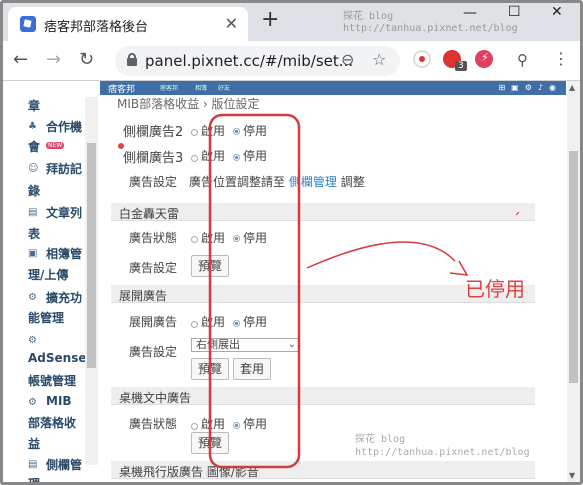  What do you see at coordinates (48, 274) in the screenshot?
I see `sidebar-item-label: 理/上傳` at bounding box center [48, 274].